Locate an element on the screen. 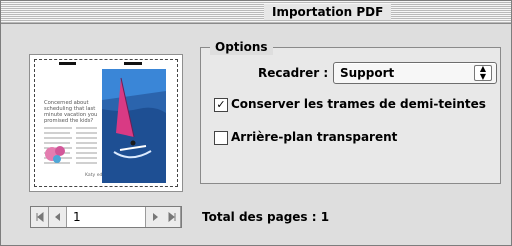  page-navigation: 1 is located at coordinates (106, 217).